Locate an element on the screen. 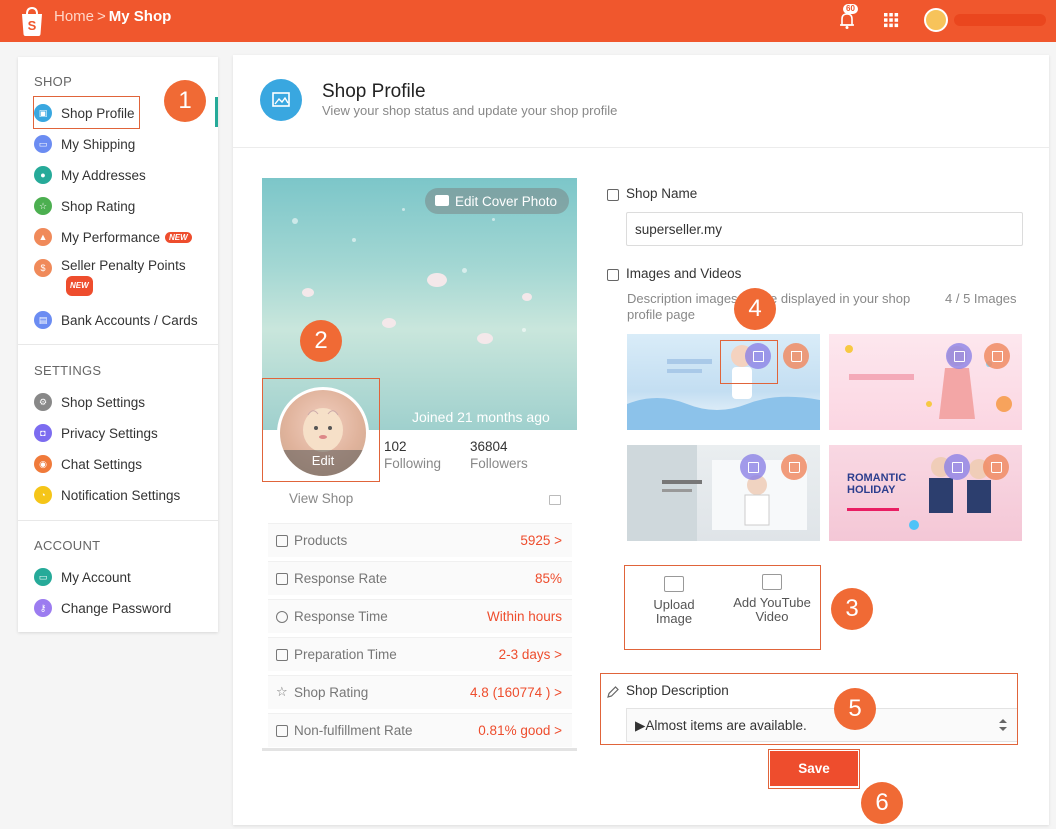 This screenshot has height=829, width=1056. image-count: 4 / 5 Images is located at coordinates (981, 298).